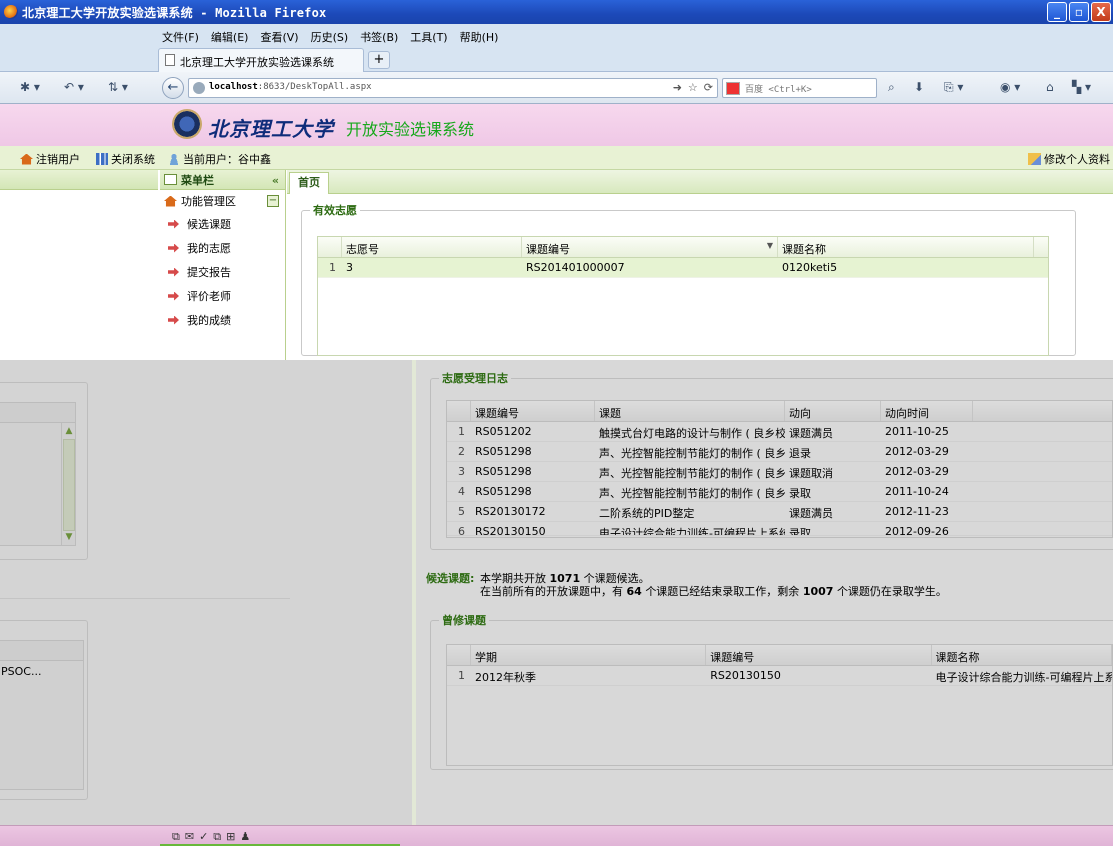  I want to click on column-header-action-time: 动向时间, so click(927, 411).